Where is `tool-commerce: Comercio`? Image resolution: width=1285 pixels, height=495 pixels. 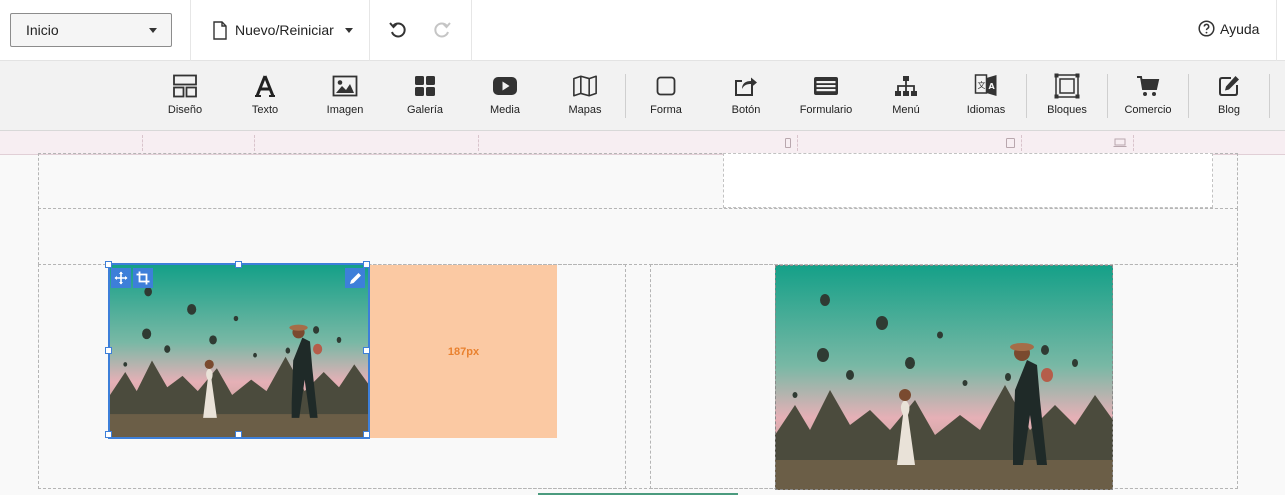
tool-commerce: Comercio is located at coordinates (1148, 96).